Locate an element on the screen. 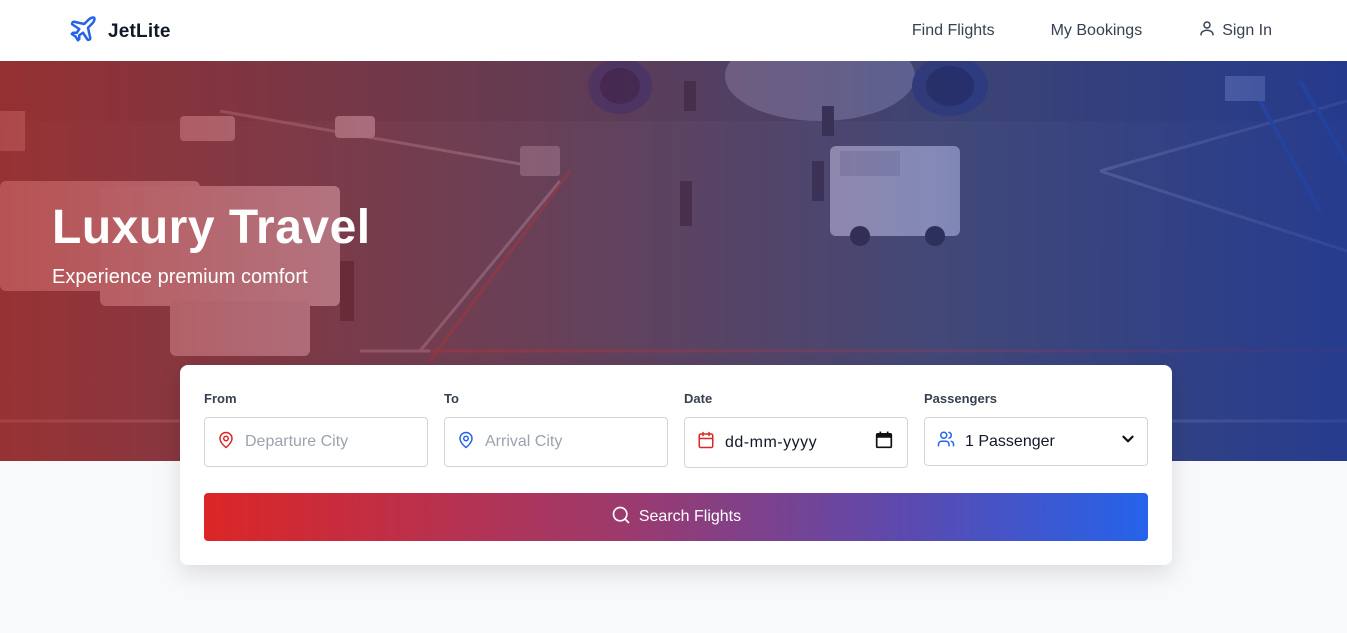  hero-title: Luxury Travel is located at coordinates (211, 227).